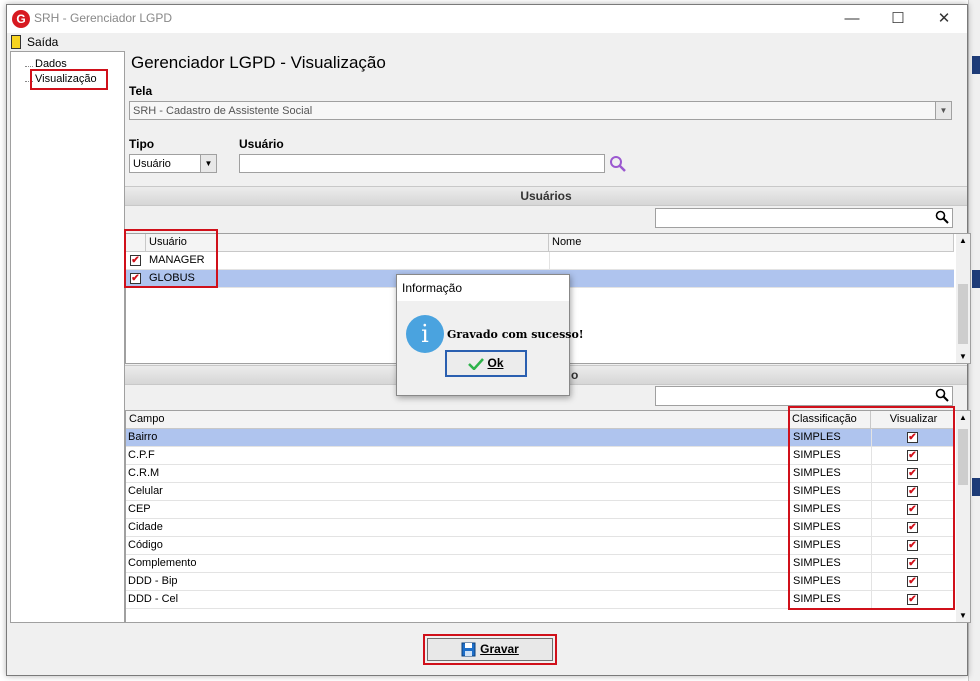 Image resolution: width=980 pixels, height=681 pixels. What do you see at coordinates (29, 66) in the screenshot?
I see `tree-connector` at bounding box center [29, 66].